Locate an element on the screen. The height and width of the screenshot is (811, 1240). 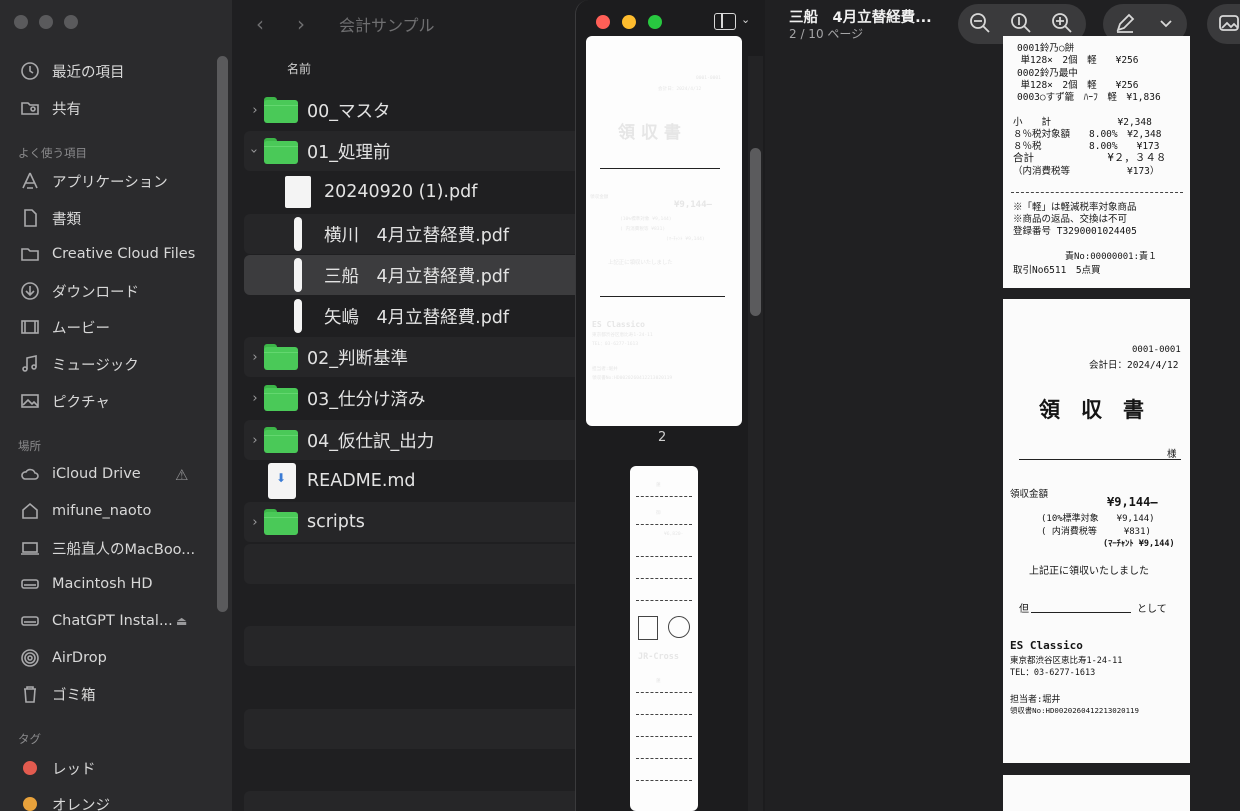
sidebar-item-recents: 最近の項目 is located at coordinates (119, 71).